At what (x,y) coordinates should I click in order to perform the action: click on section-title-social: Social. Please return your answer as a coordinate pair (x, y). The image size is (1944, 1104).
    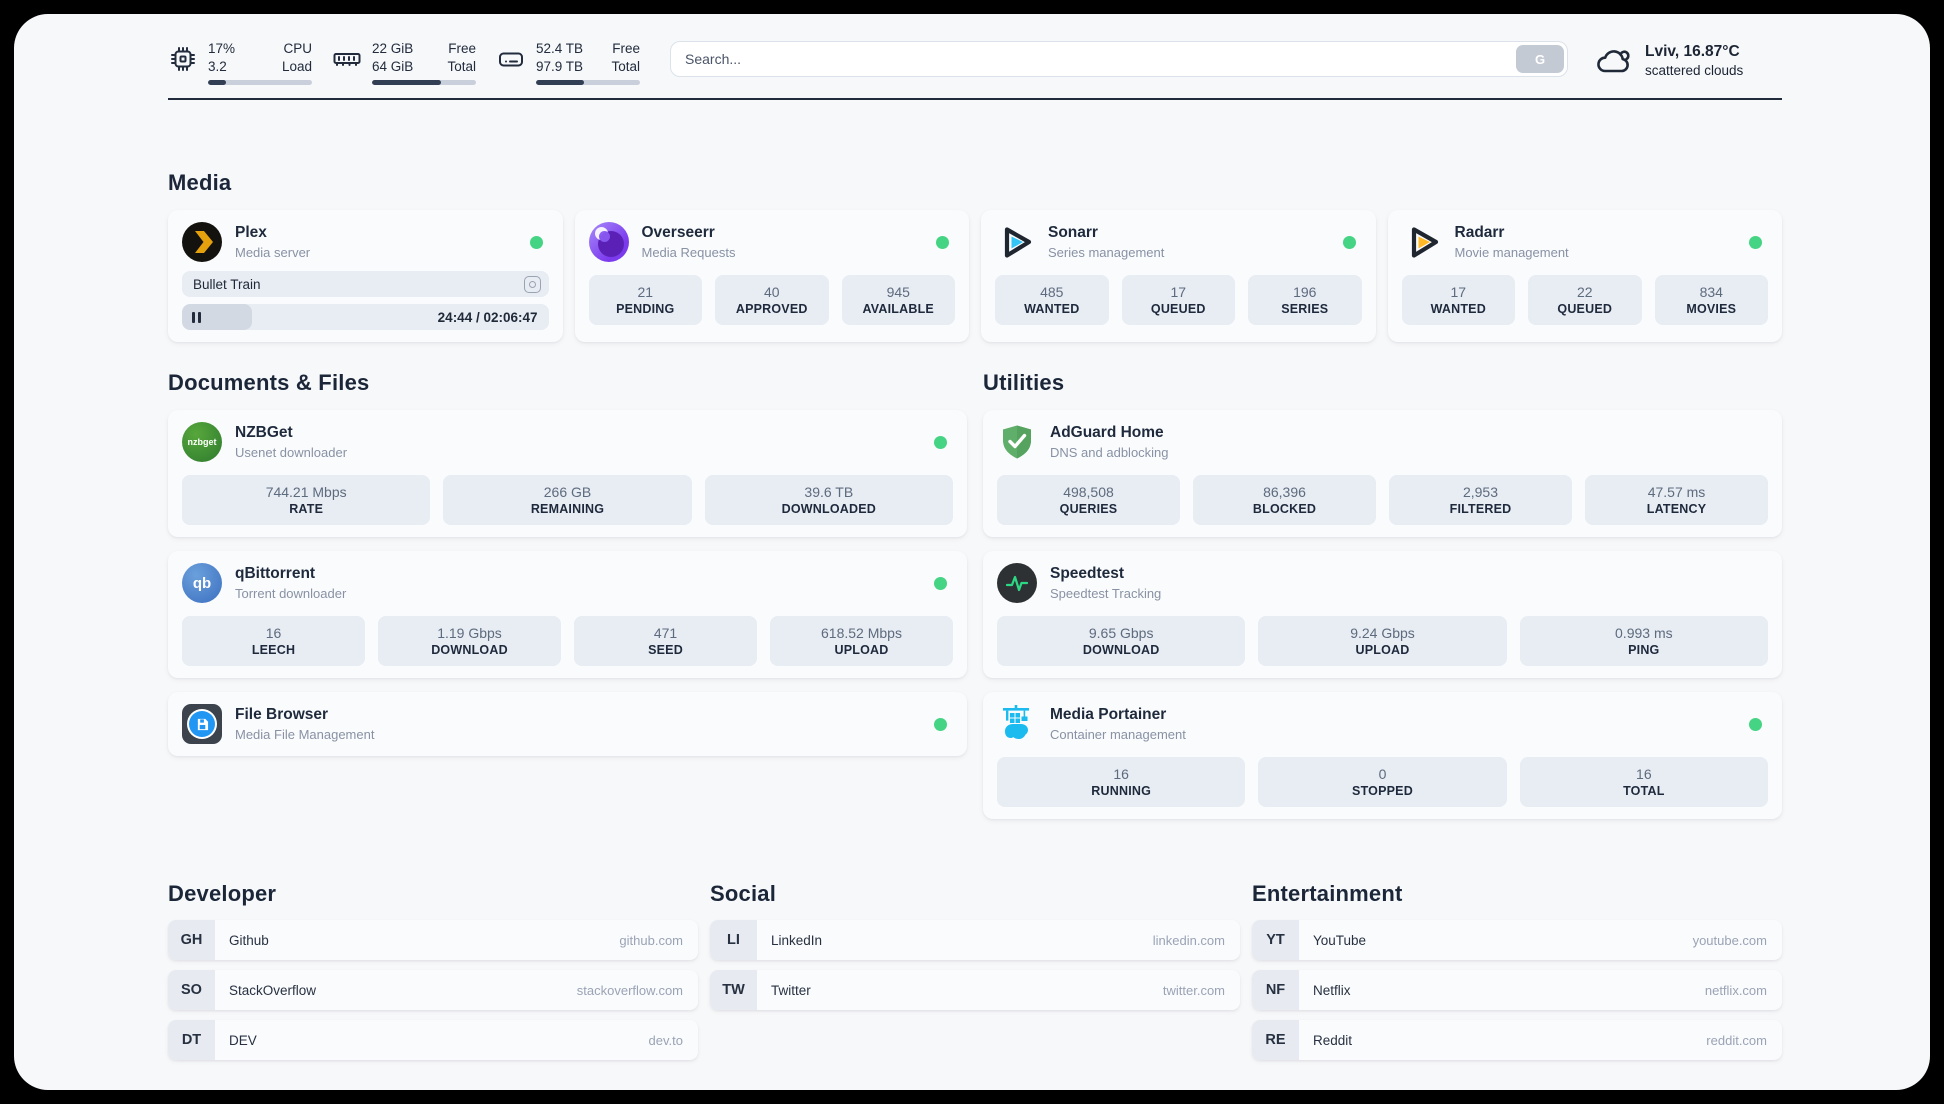
    Looking at the image, I should click on (743, 893).